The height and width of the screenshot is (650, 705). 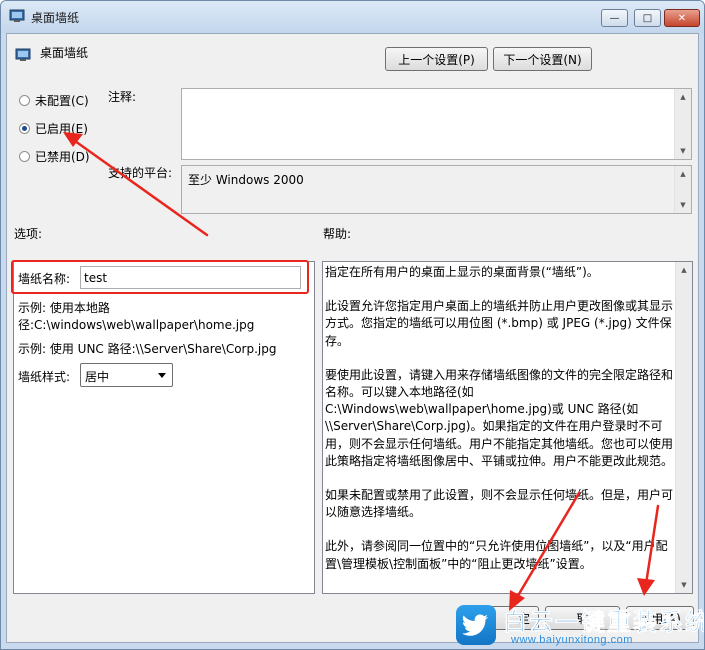 I want to click on watermark-url: www.baiyunxitong.com, so click(x=572, y=640).